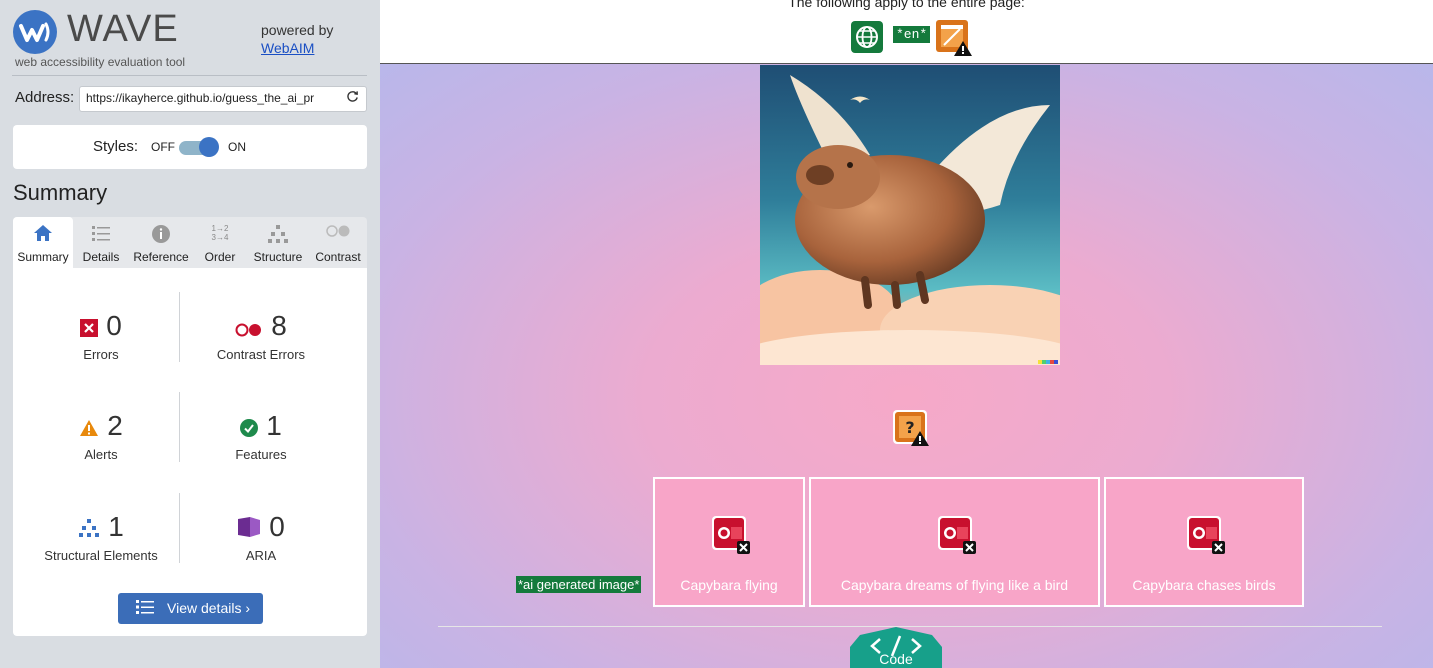 Image resolution: width=1433 pixels, height=668 pixels. I want to click on tab-summary: Summary, so click(43, 242).